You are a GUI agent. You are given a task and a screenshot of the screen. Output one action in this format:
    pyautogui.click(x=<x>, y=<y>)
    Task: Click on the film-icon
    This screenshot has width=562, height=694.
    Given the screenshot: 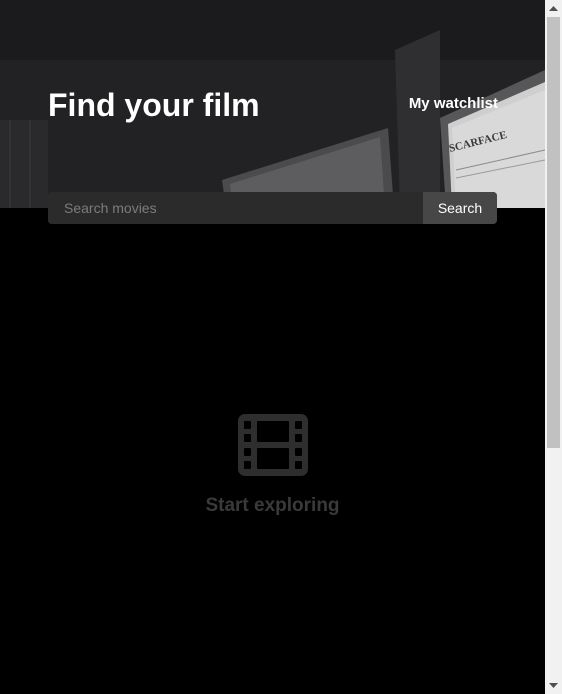 What is the action you would take?
    pyautogui.click(x=272, y=445)
    